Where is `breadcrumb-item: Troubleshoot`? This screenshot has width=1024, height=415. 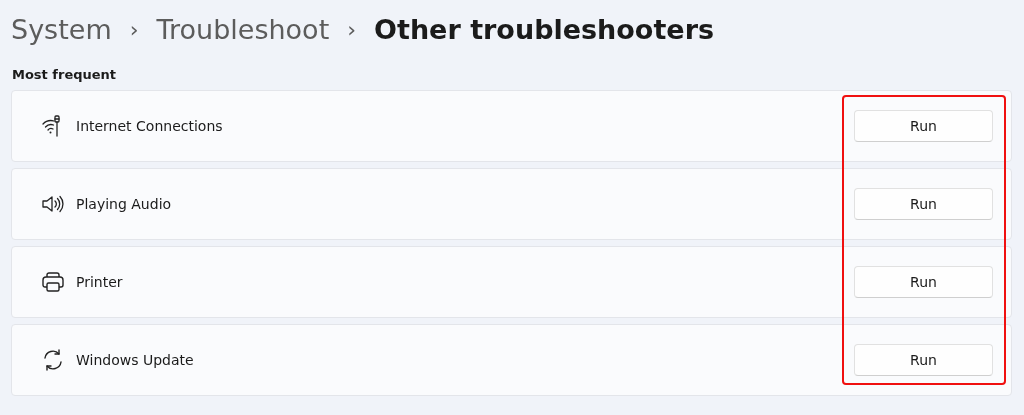
breadcrumb-item: Troubleshoot is located at coordinates (243, 29).